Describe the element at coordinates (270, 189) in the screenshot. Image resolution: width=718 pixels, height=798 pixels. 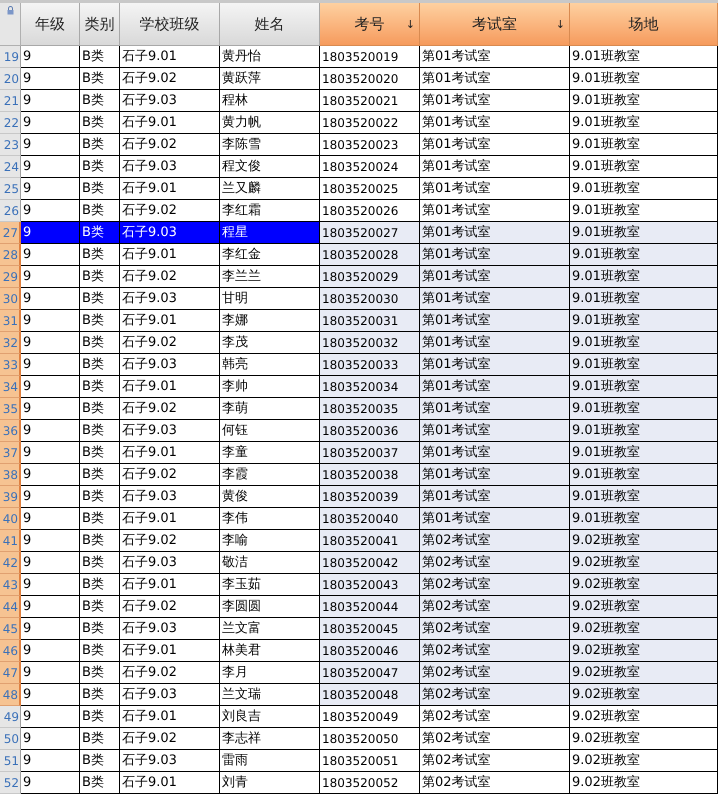
I see `table-cell: 兰又麟` at that location.